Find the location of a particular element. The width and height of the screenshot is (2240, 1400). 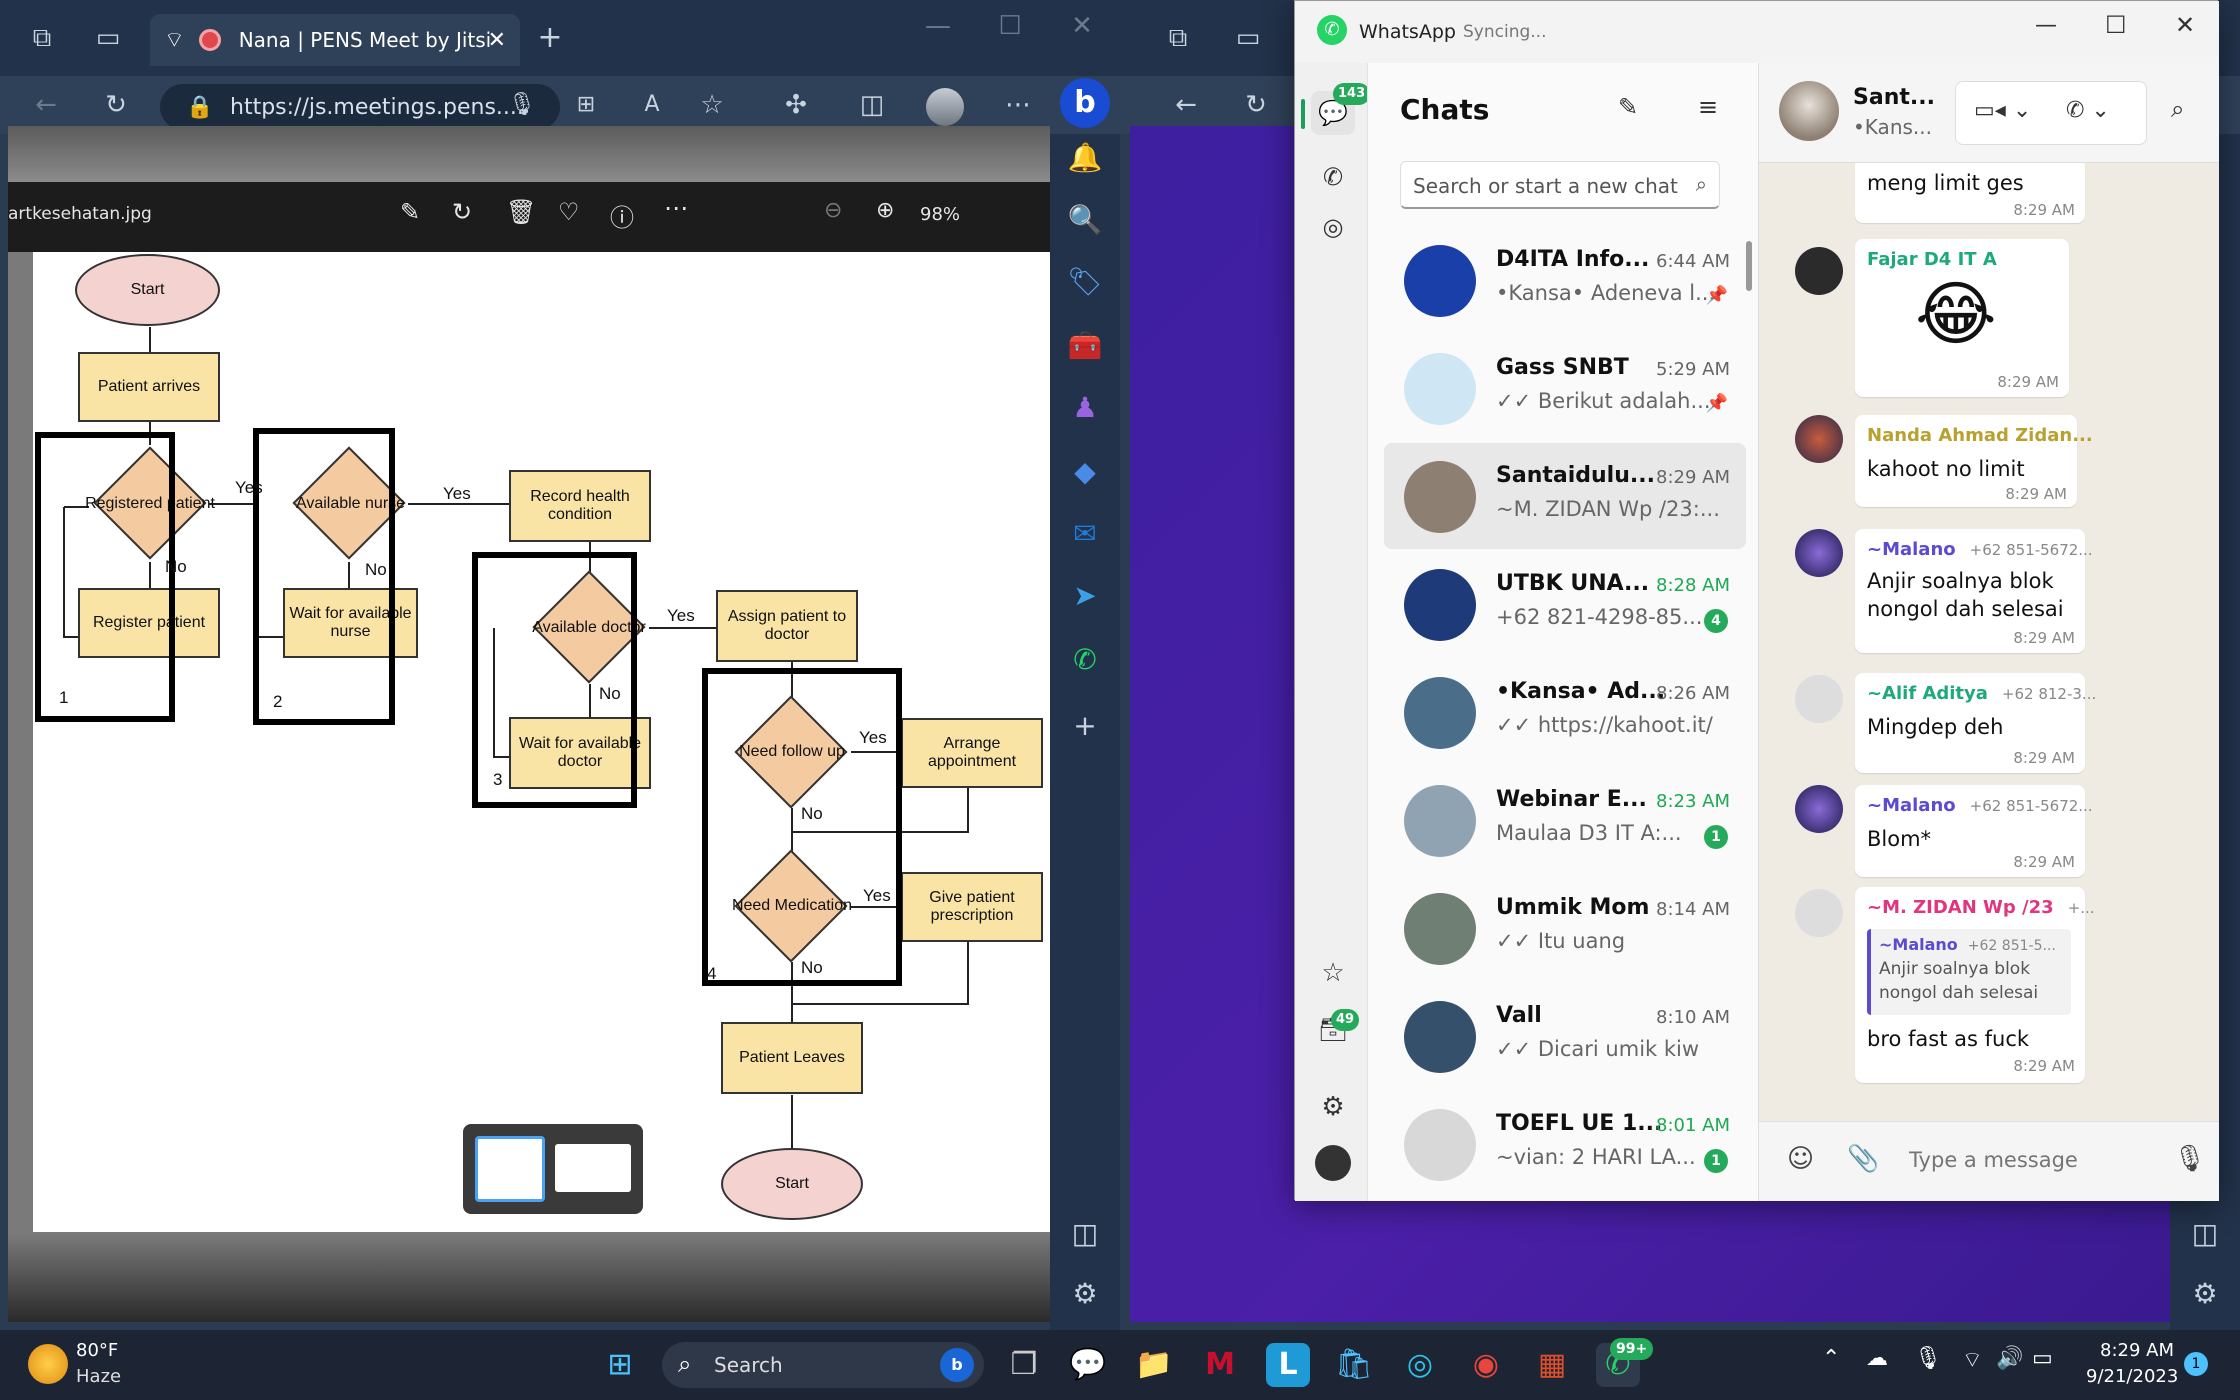

new-chat-icon: ✎ is located at coordinates (1628, 107).